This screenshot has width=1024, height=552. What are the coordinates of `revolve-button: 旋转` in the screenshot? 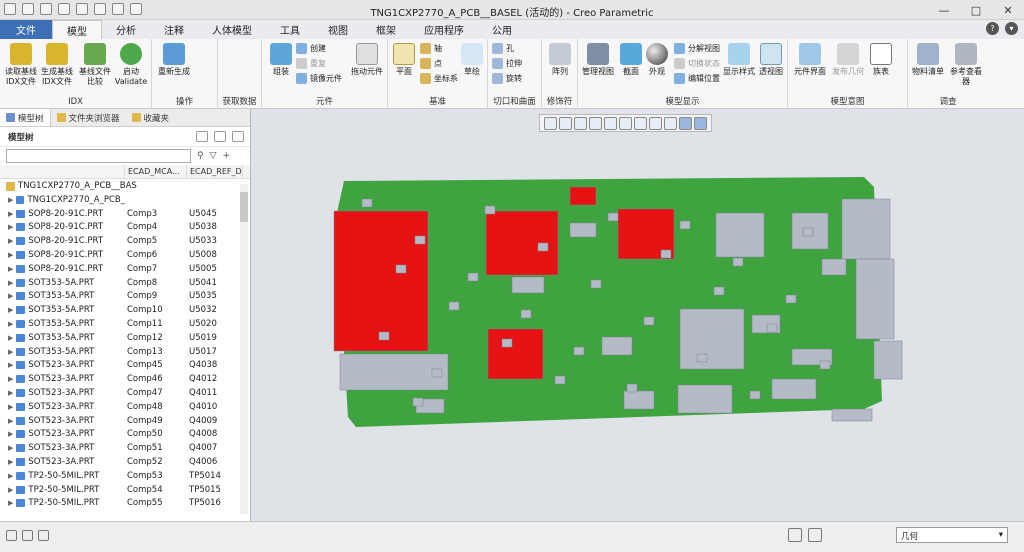 It's located at (507, 78).